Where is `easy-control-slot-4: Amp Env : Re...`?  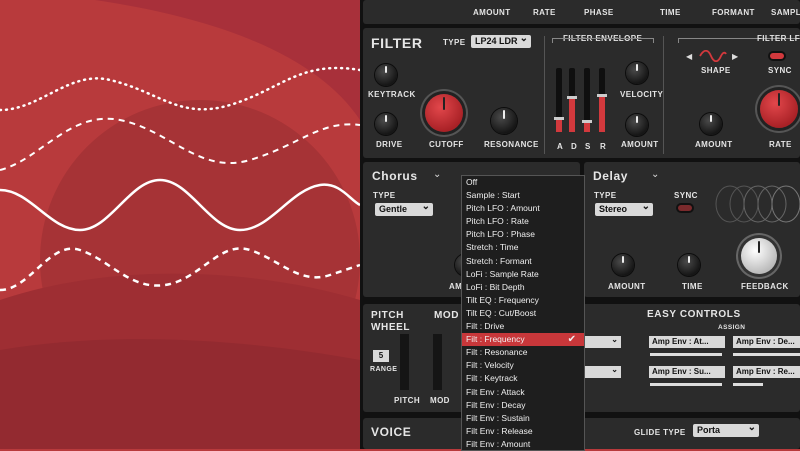
easy-control-slot-4: Amp Env : Re... is located at coordinates (766, 372).